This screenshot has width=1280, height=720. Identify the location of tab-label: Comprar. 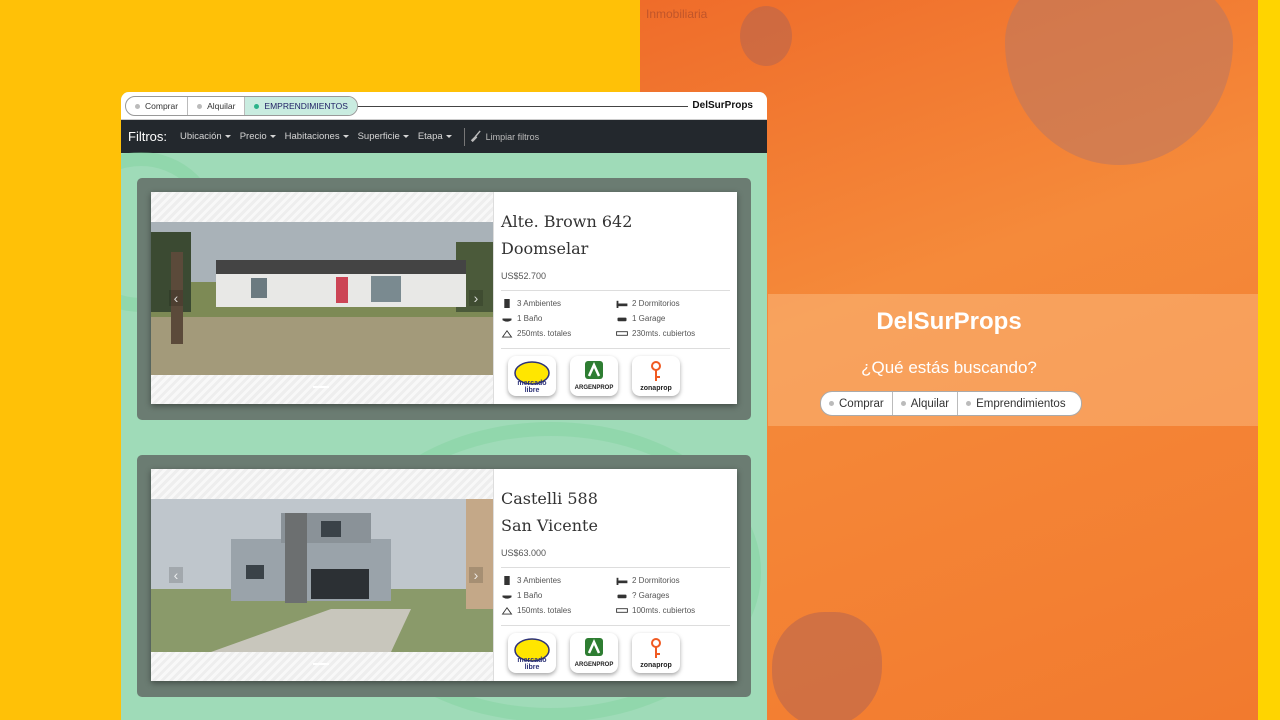
(162, 106).